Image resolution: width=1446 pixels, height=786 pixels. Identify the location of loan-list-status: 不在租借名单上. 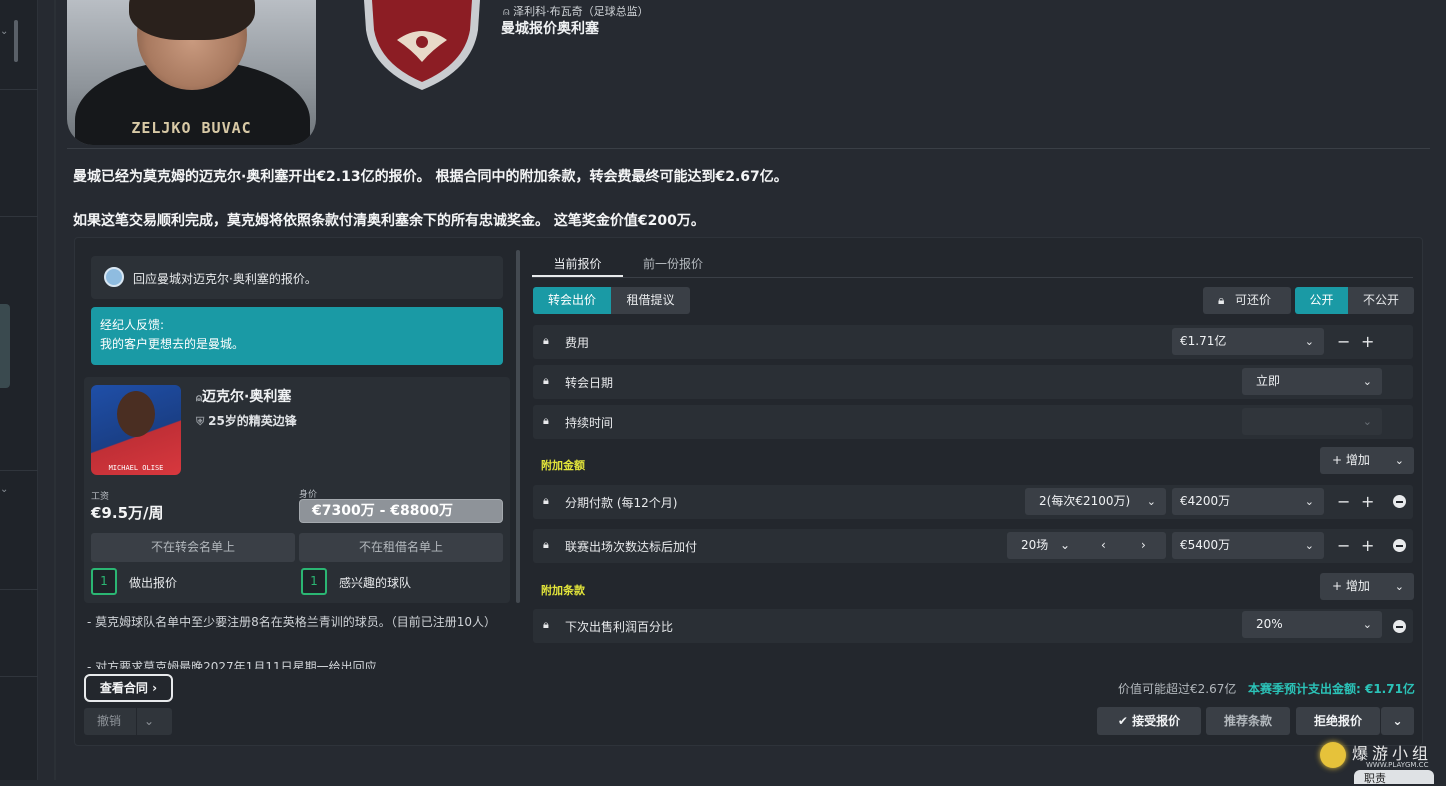
(401, 547).